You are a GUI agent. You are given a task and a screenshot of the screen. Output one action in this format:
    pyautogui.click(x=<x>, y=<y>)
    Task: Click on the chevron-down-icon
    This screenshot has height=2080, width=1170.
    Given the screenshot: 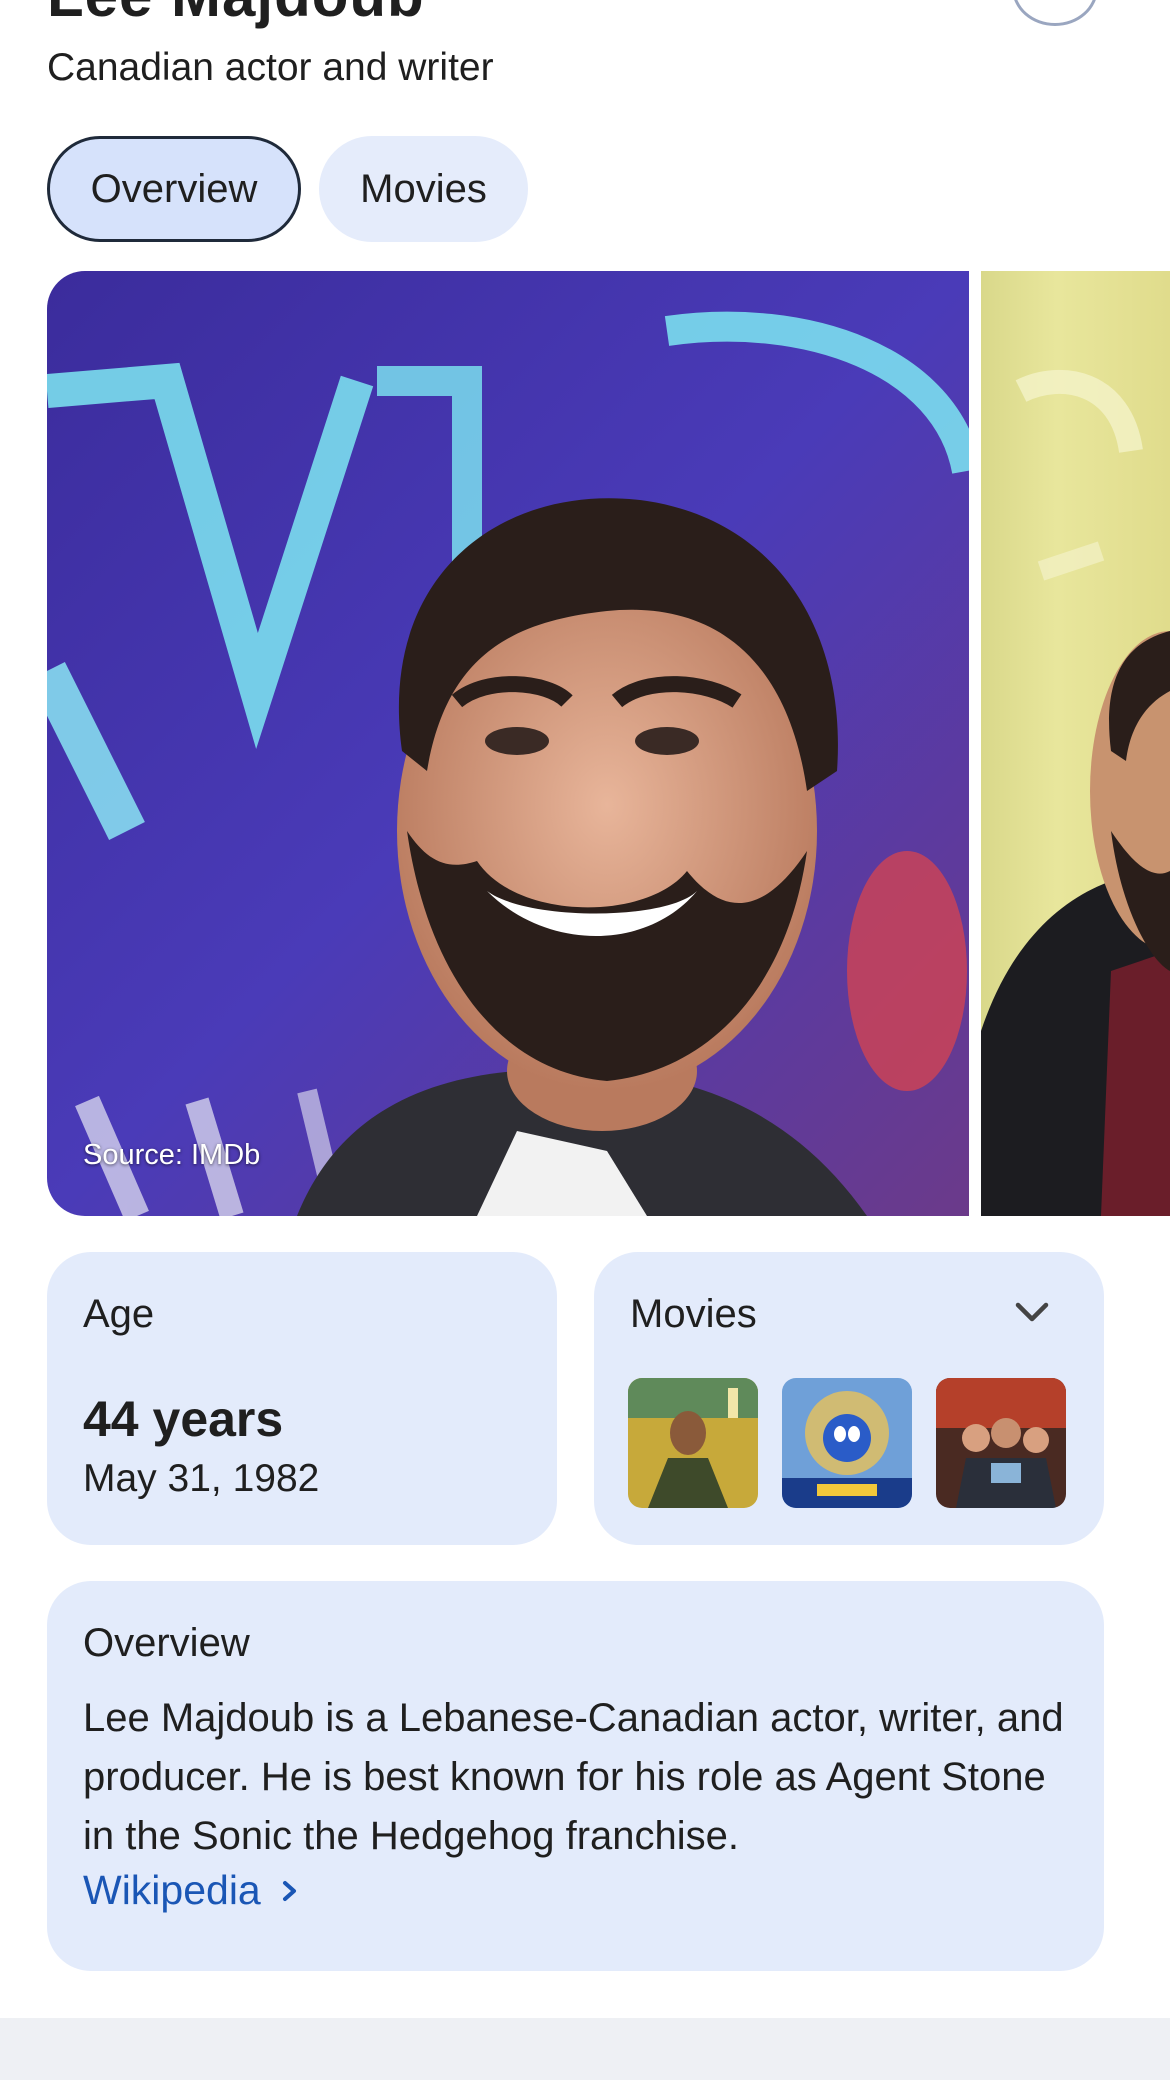 What is the action you would take?
    pyautogui.click(x=1032, y=1312)
    